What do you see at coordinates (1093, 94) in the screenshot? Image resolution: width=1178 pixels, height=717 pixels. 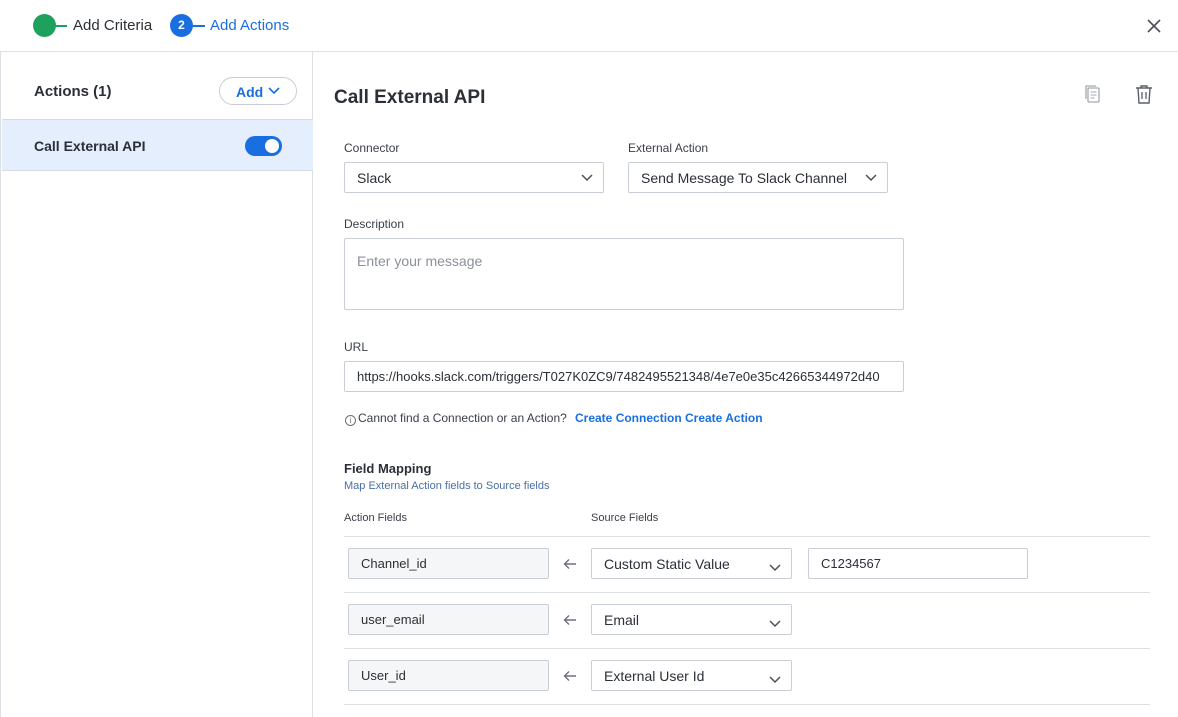 I see `copy-icon` at bounding box center [1093, 94].